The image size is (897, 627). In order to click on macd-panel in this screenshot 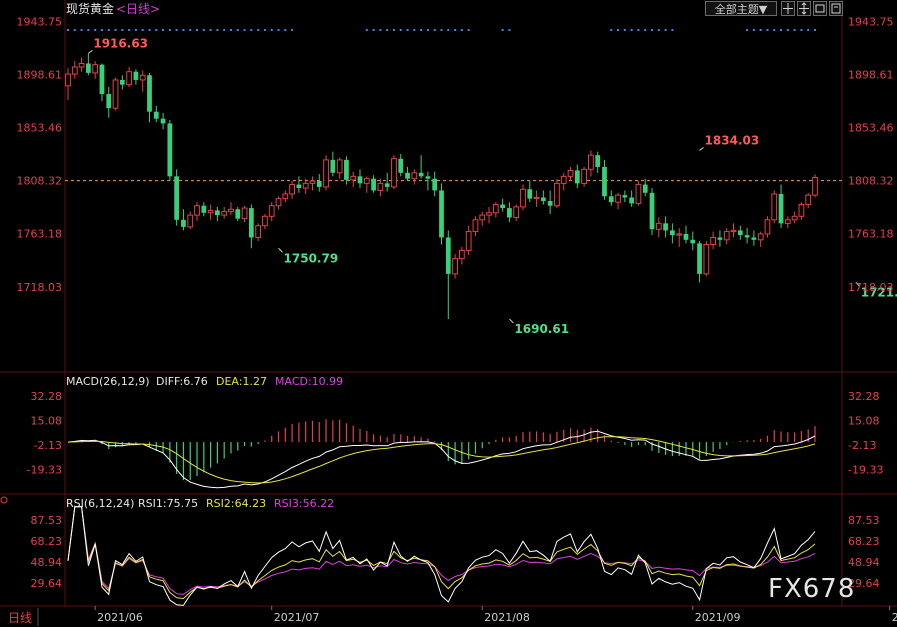, I will do `click(441, 454)`.